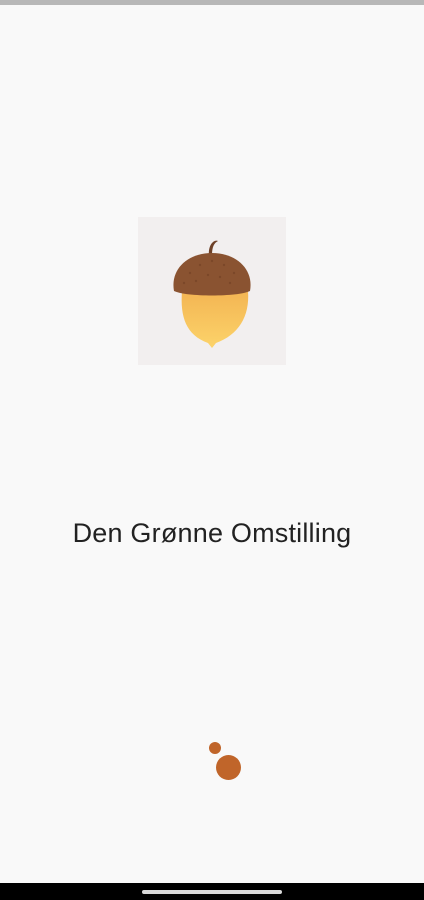 The image size is (424, 900). Describe the element at coordinates (215, 748) in the screenshot. I see `loading-dot-small` at that location.